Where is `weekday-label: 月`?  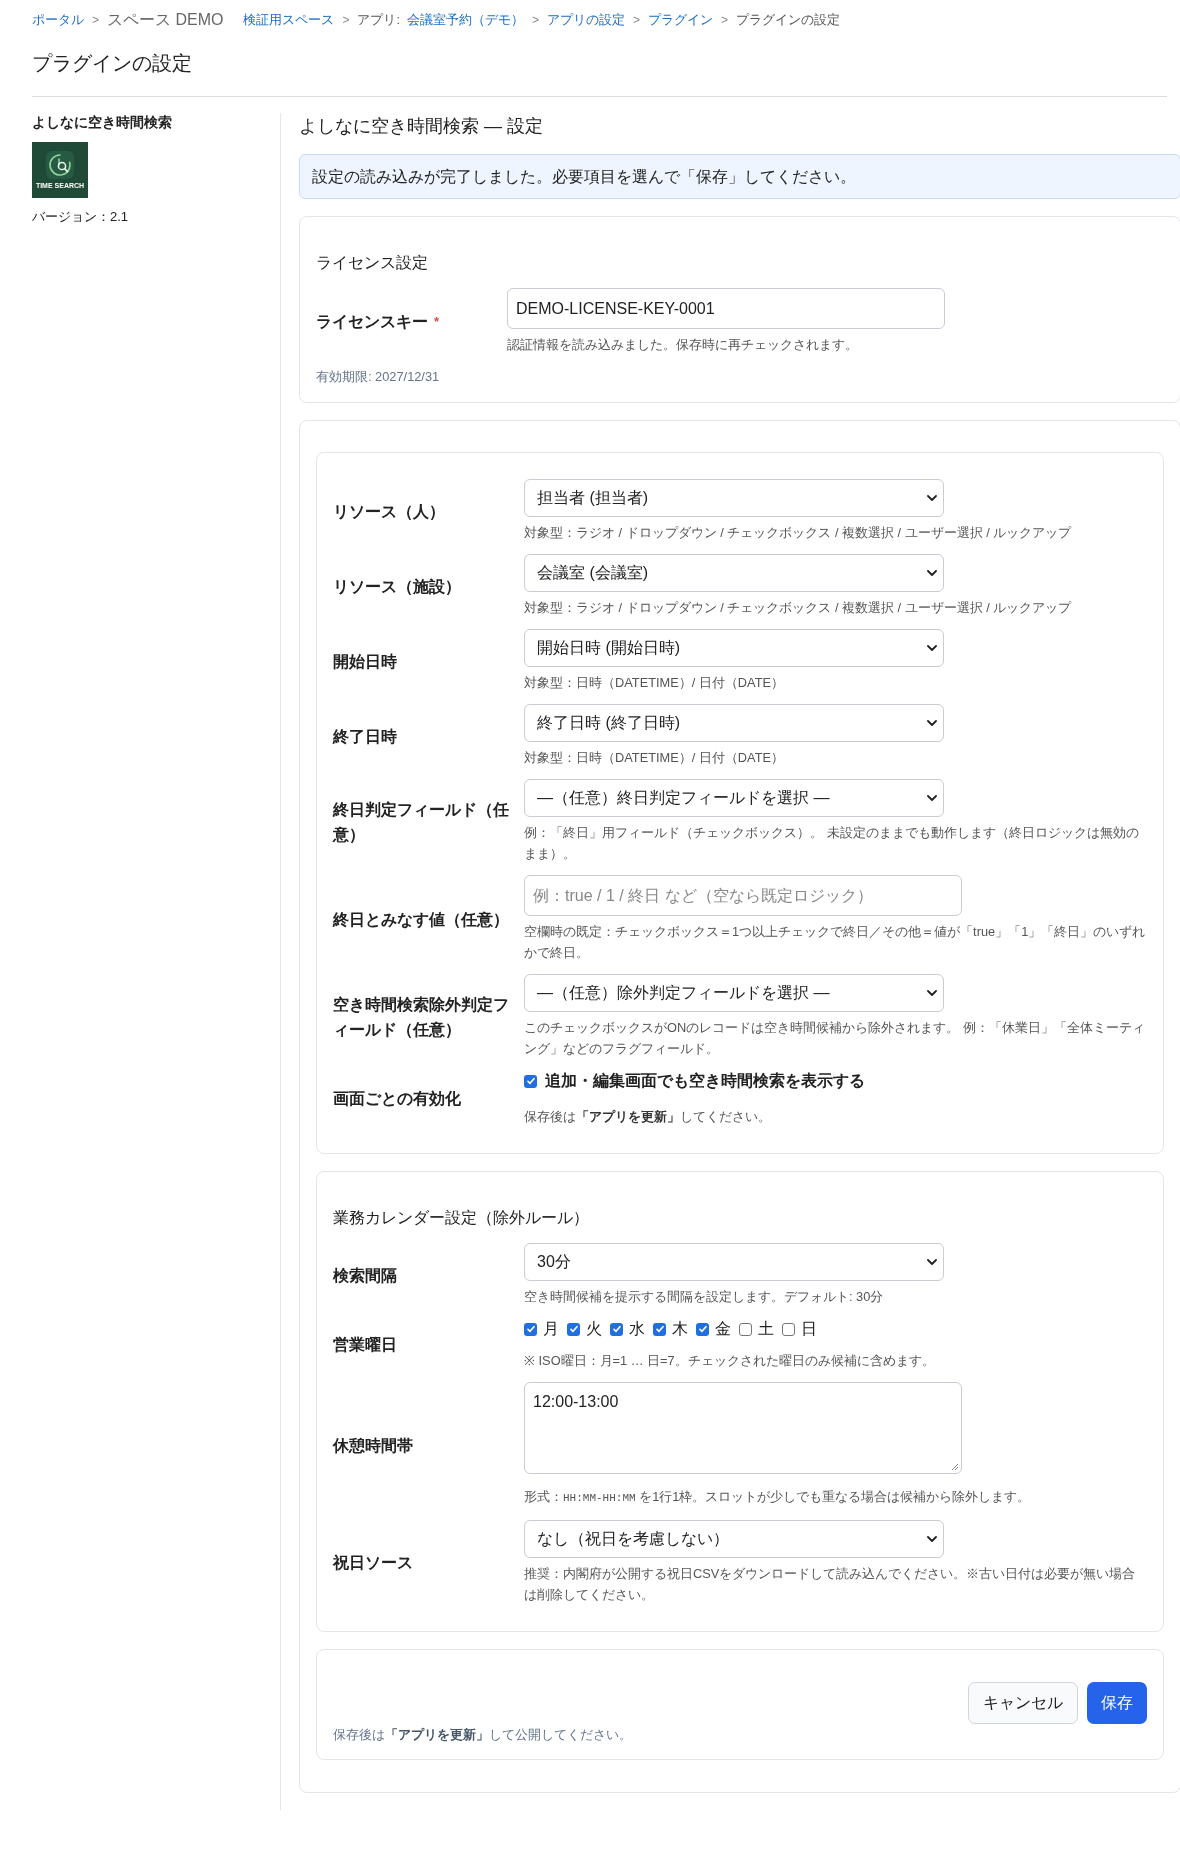
weekday-label: 月 is located at coordinates (551, 1329).